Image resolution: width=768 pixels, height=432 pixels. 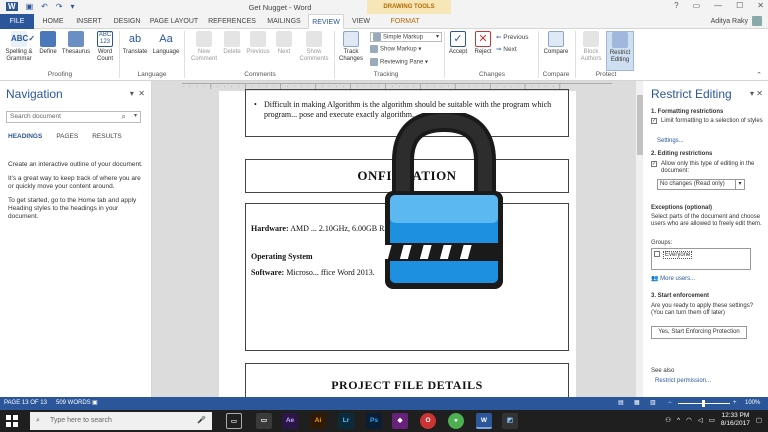 I want to click on enforce-button-wrap: Yes, Start Enforcing Protection, so click(x=707, y=332).